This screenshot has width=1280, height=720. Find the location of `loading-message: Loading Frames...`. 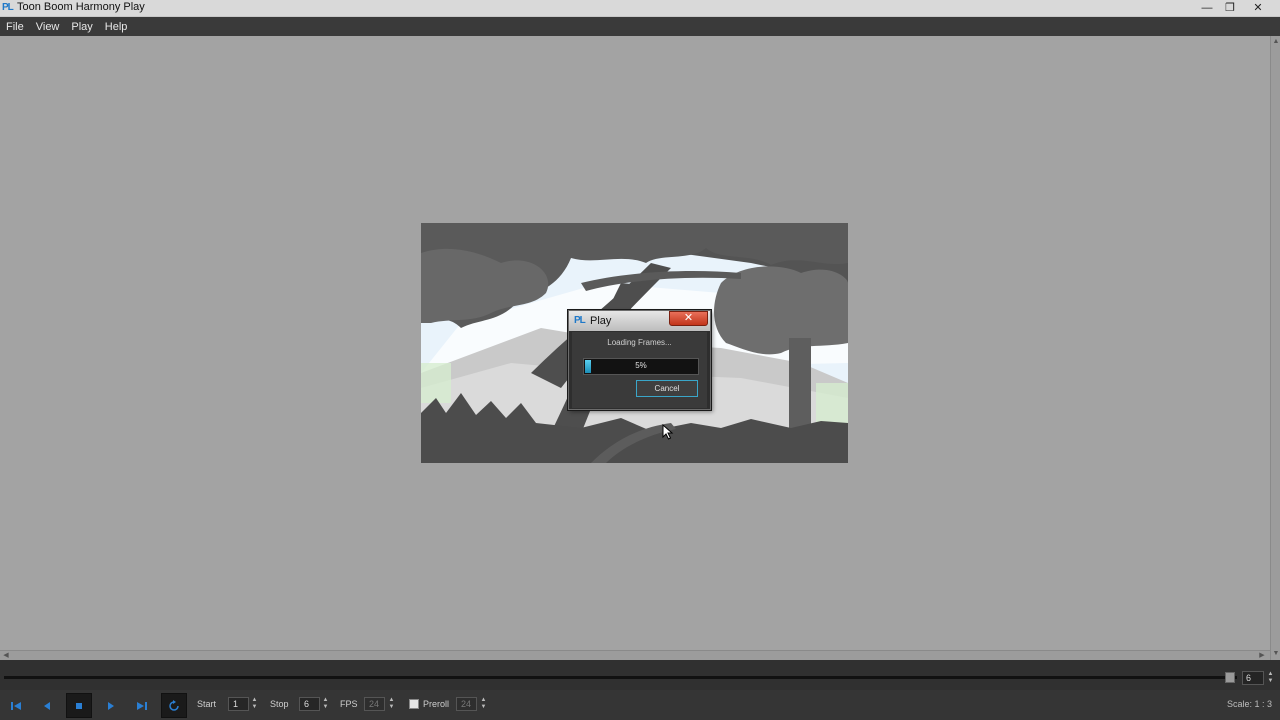

loading-message: Loading Frames... is located at coordinates (639, 342).